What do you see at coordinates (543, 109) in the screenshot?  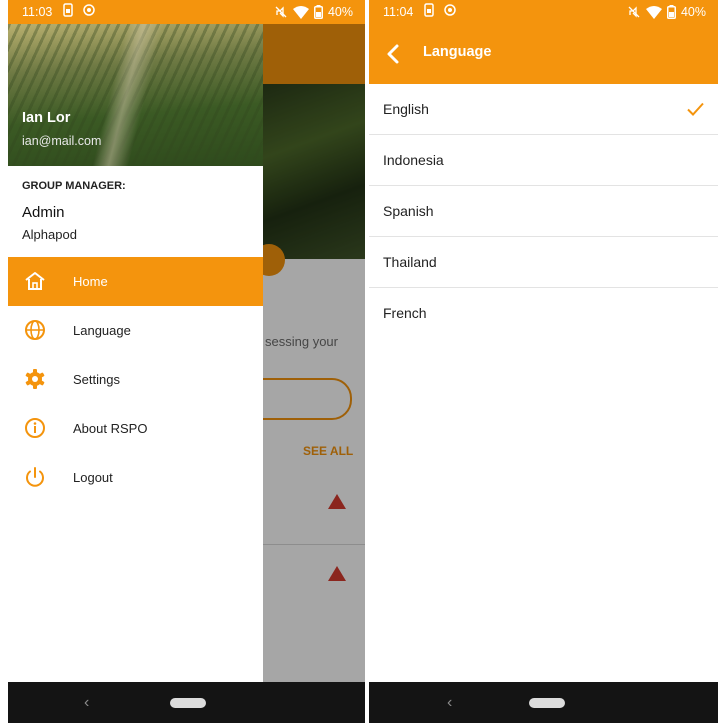 I see `language-option-english: English` at bounding box center [543, 109].